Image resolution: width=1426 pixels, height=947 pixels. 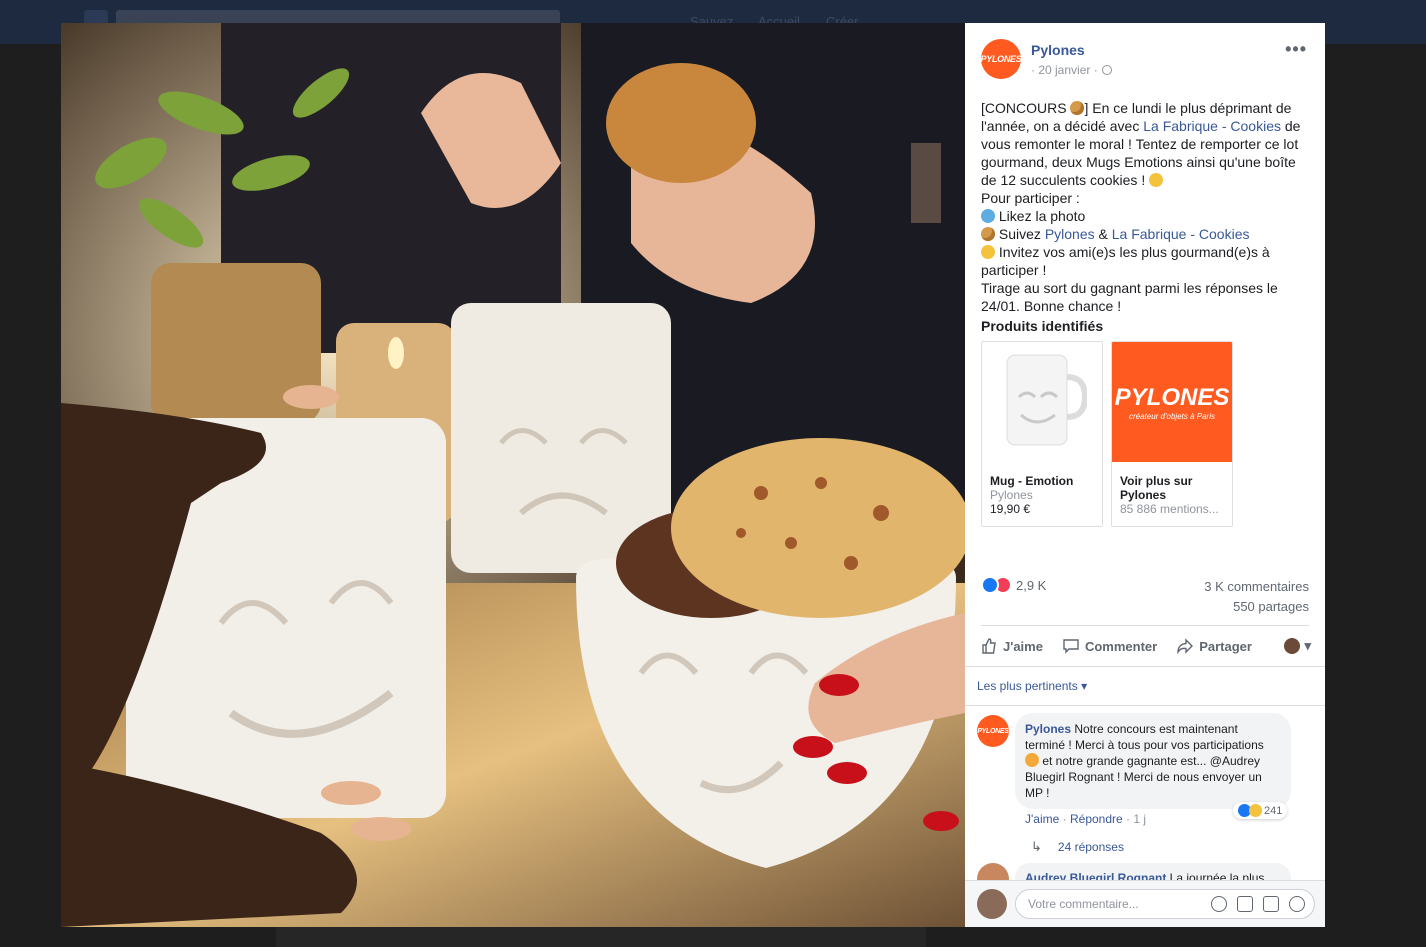 What do you see at coordinates (992, 904) in the screenshot?
I see `user-avatar` at bounding box center [992, 904].